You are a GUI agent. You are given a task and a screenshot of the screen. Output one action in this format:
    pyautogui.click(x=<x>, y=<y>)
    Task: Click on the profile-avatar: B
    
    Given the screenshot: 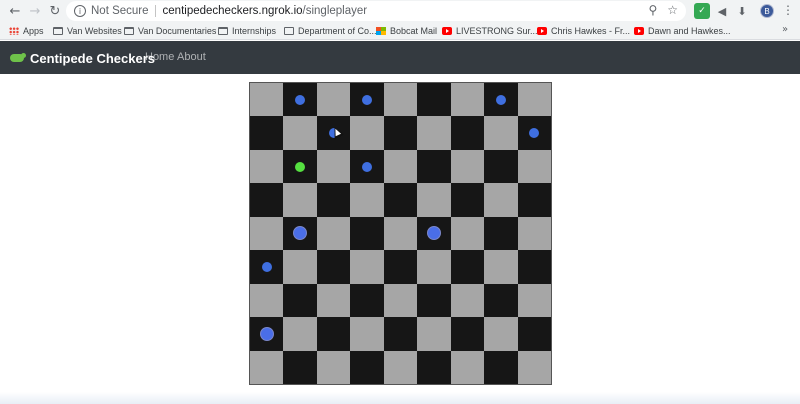 What is the action you would take?
    pyautogui.click(x=767, y=11)
    